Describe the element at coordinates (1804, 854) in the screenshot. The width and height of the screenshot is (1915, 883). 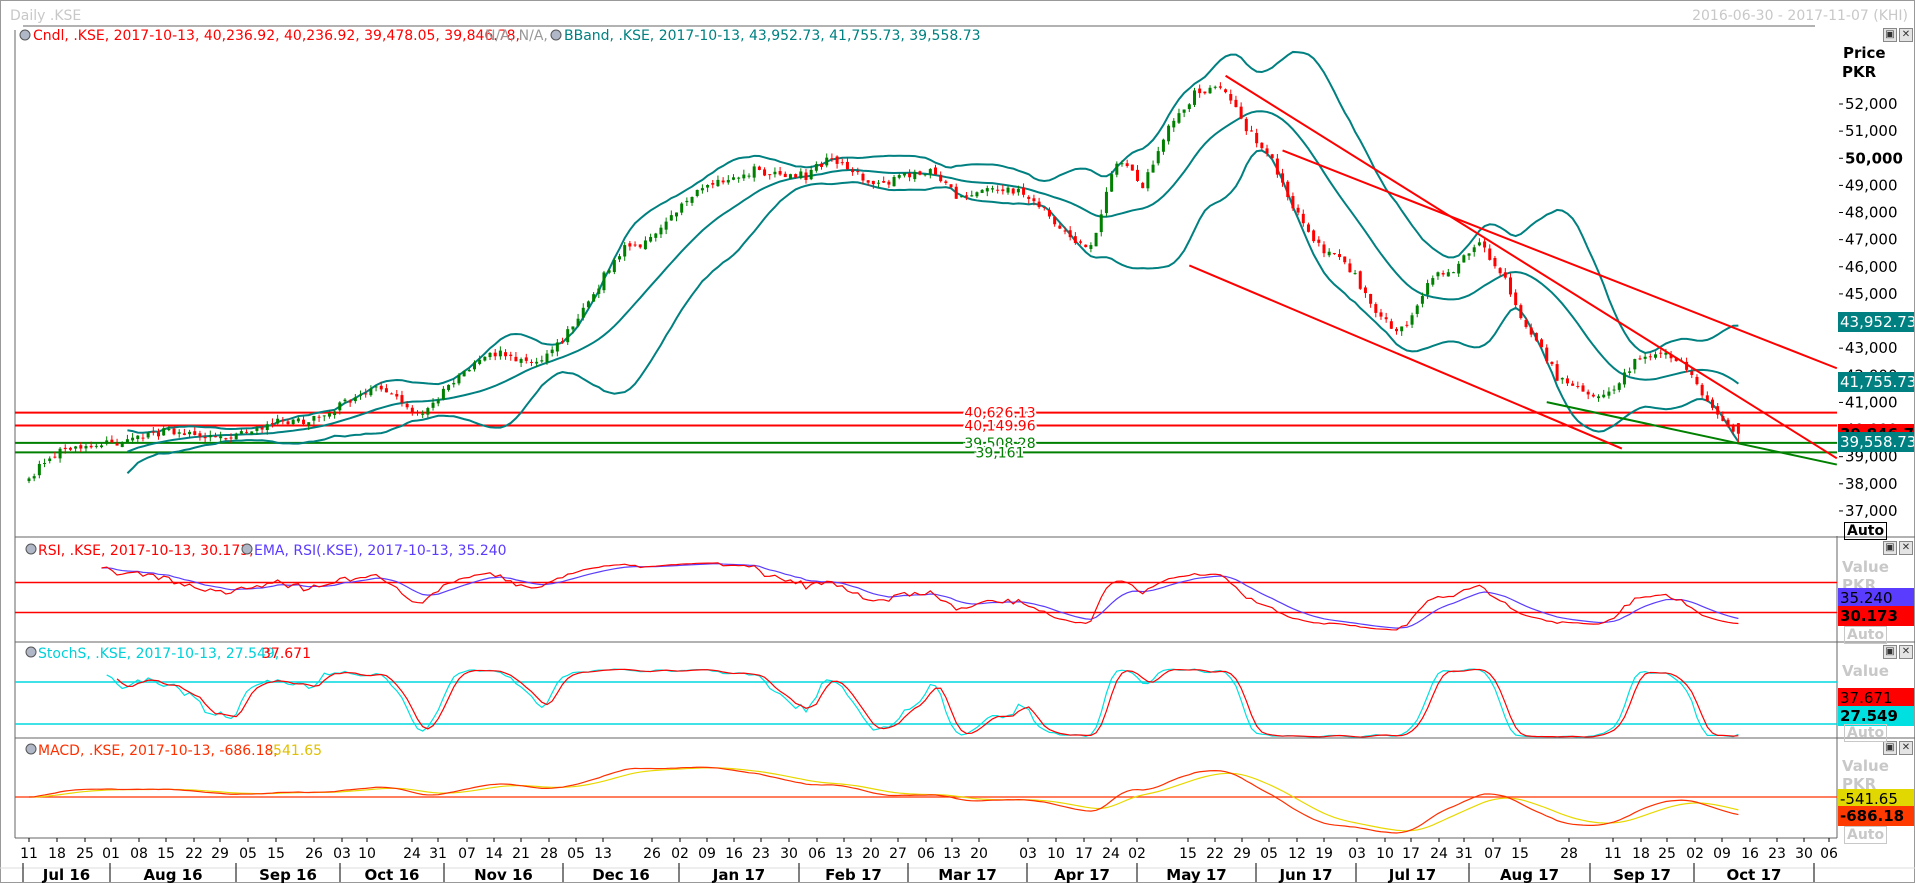
I see `date-tick-label: 30` at that location.